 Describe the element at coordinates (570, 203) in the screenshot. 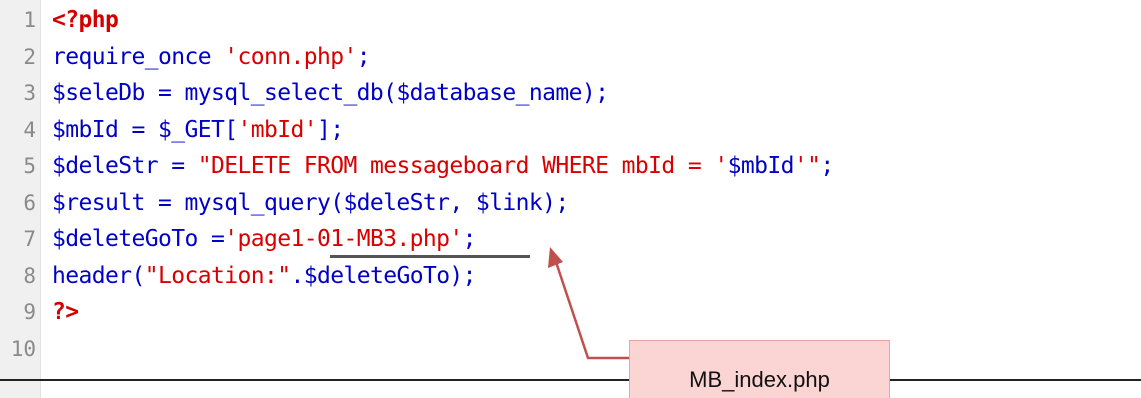

I see `code-line: 6 $result = mysql_query($deleStr, $link);` at that location.